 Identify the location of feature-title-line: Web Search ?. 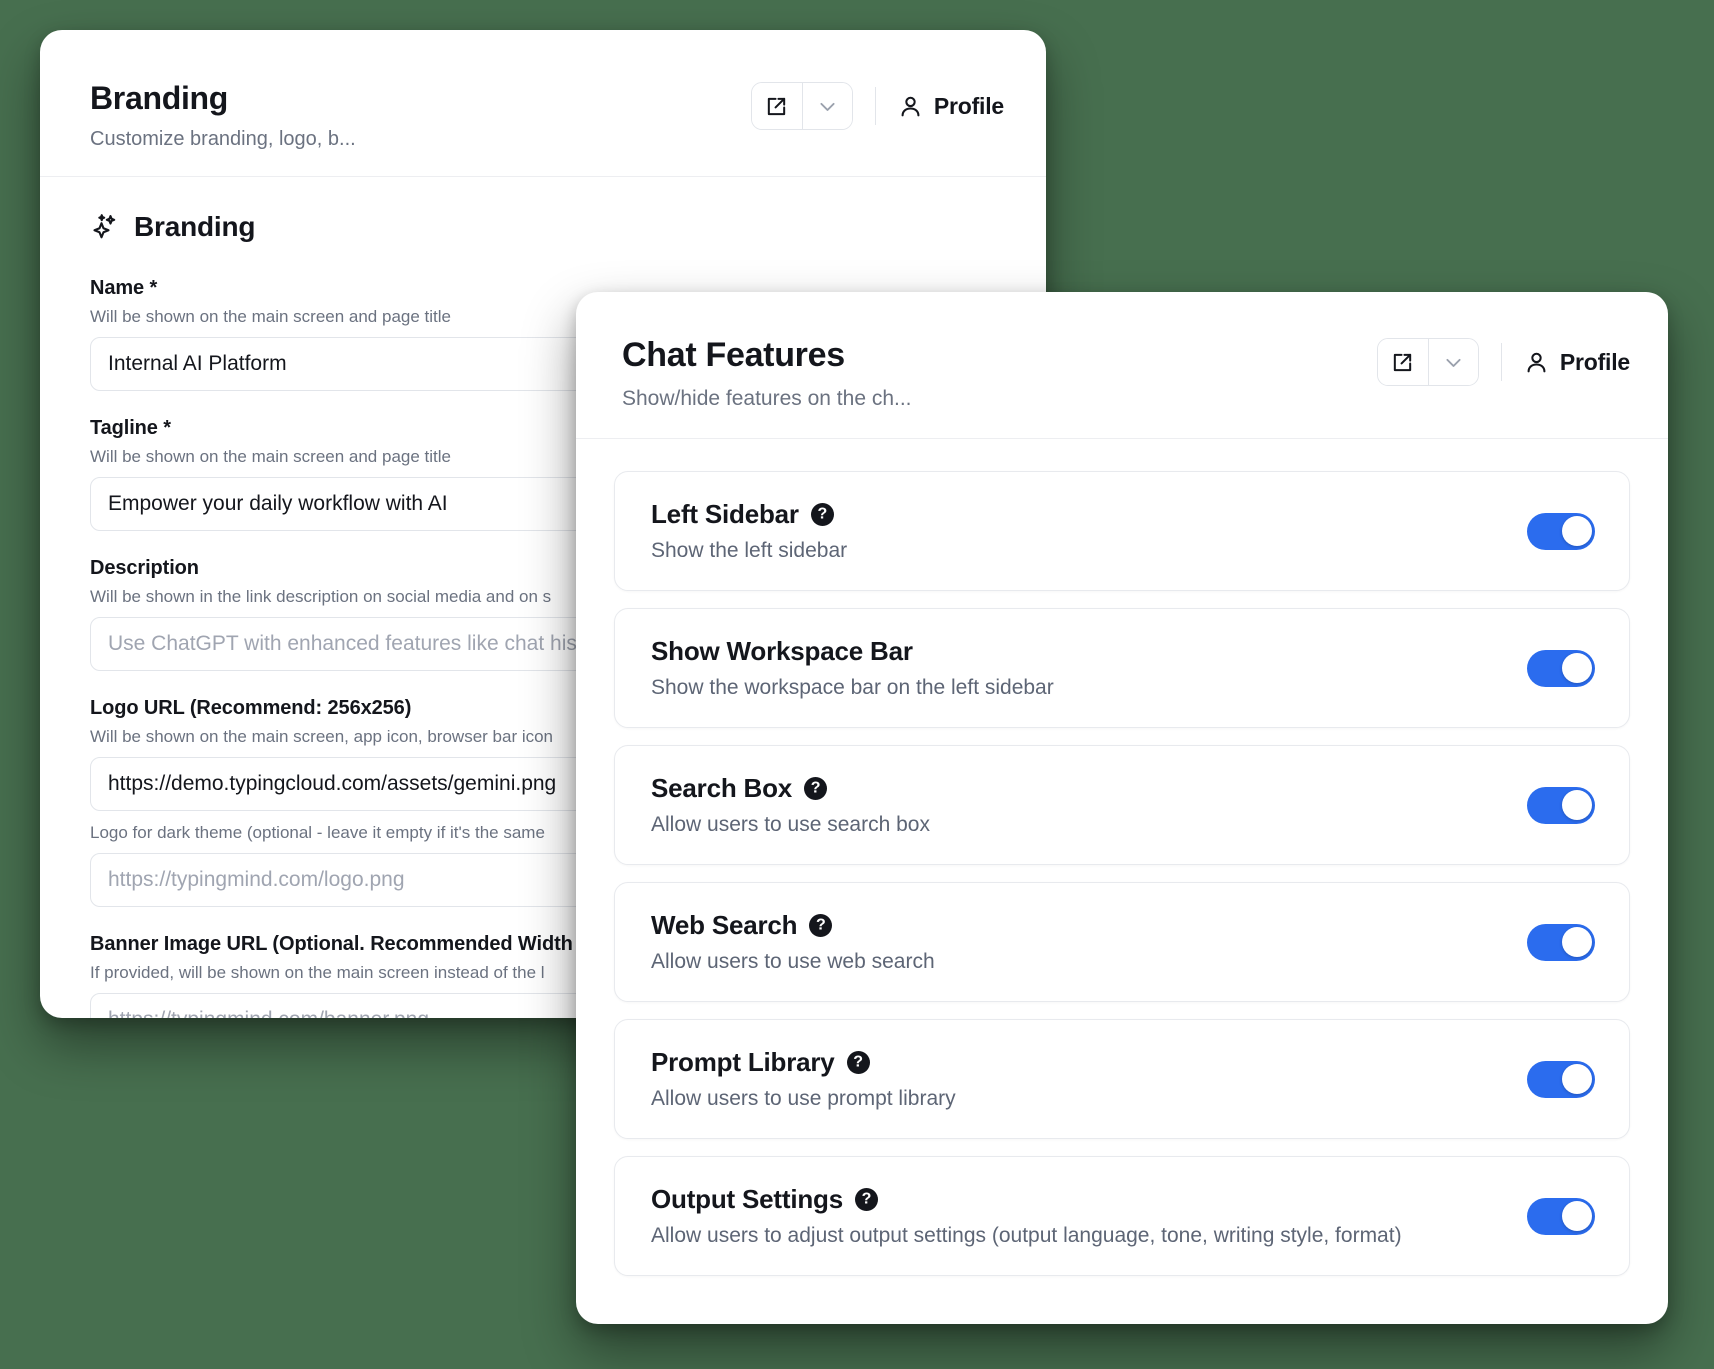
(793, 925).